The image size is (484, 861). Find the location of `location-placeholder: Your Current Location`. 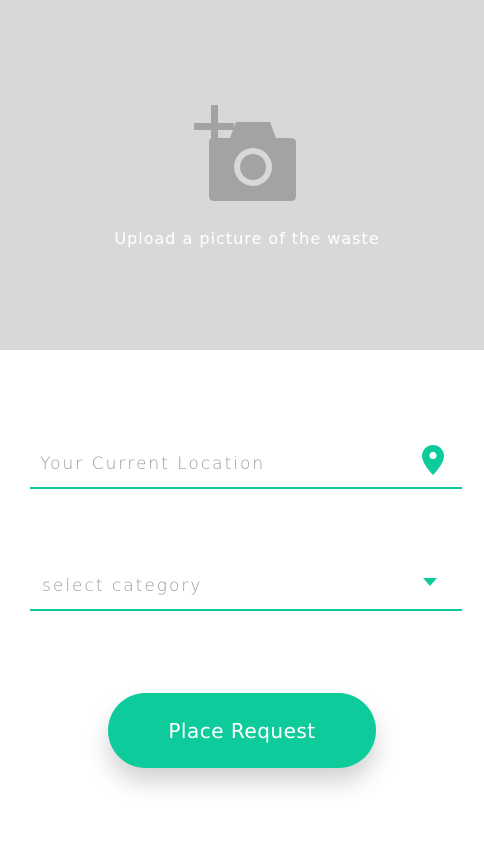

location-placeholder: Your Current Location is located at coordinates (153, 464).